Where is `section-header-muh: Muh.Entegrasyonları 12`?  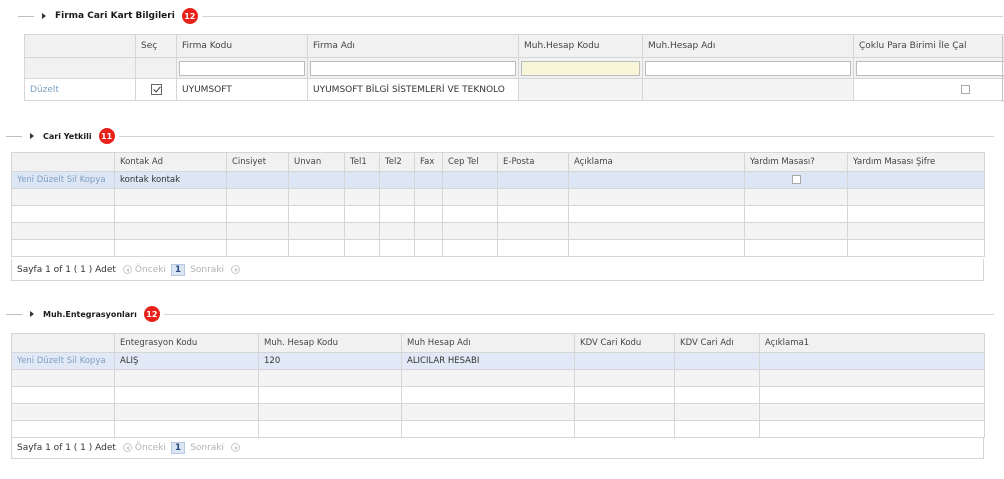 section-header-muh: Muh.Entegrasyonları 12 is located at coordinates (500, 314).